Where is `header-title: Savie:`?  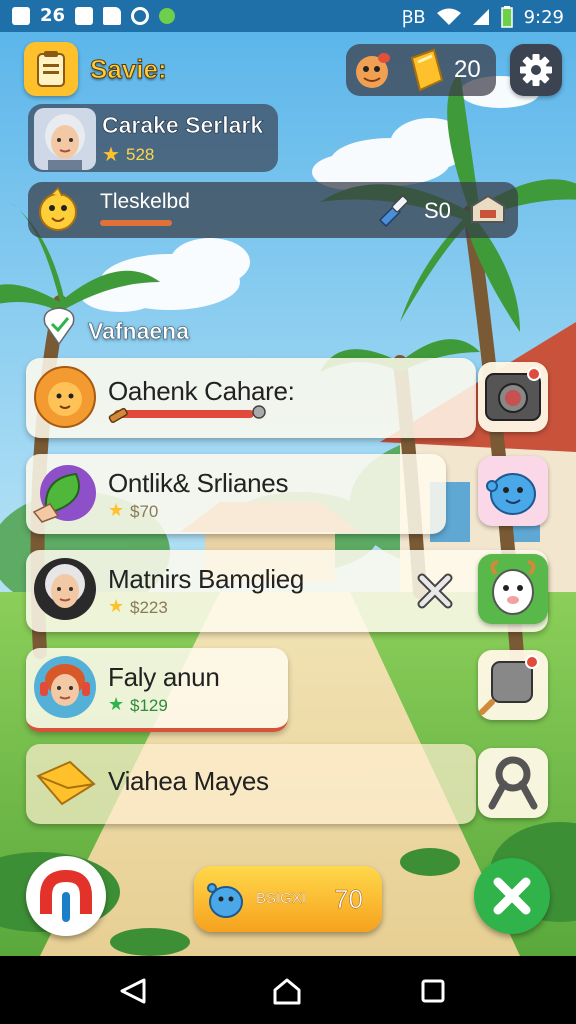 header-title: Savie: is located at coordinates (129, 69).